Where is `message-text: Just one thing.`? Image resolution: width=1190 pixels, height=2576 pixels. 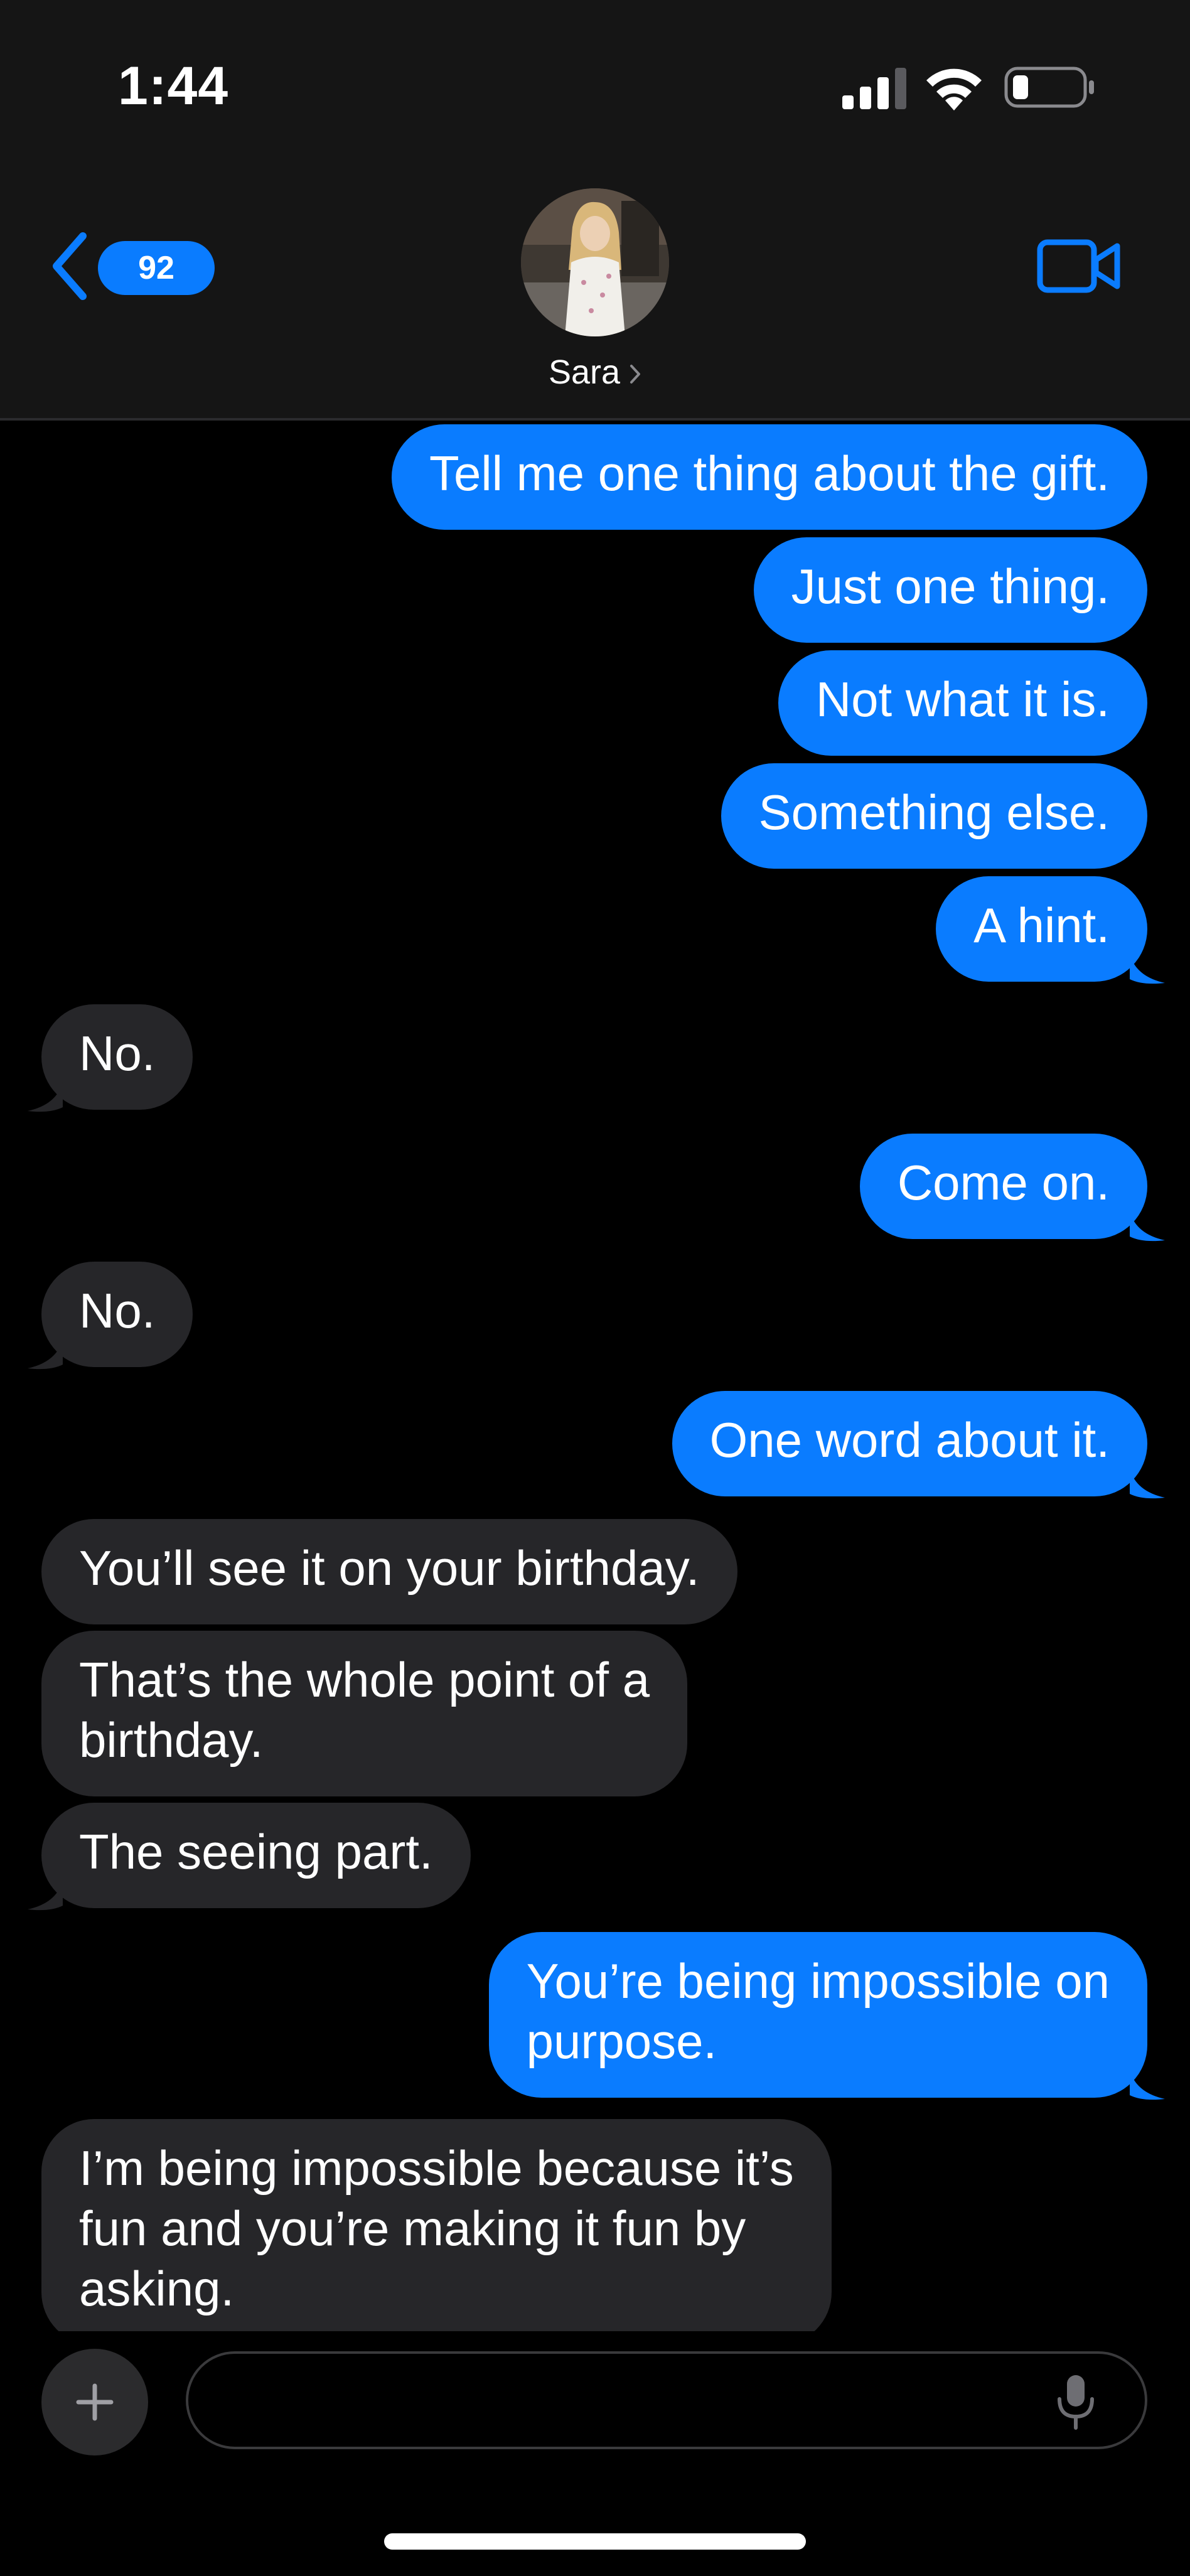
message-text: Just one thing. is located at coordinates (951, 586).